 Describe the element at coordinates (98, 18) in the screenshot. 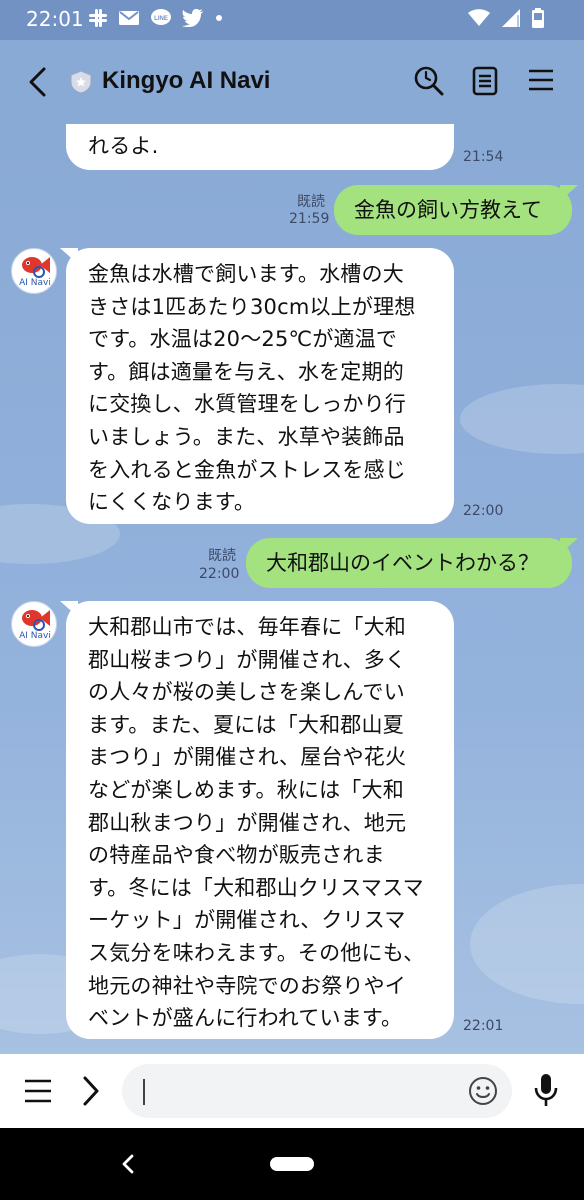

I see `slack-icon` at that location.